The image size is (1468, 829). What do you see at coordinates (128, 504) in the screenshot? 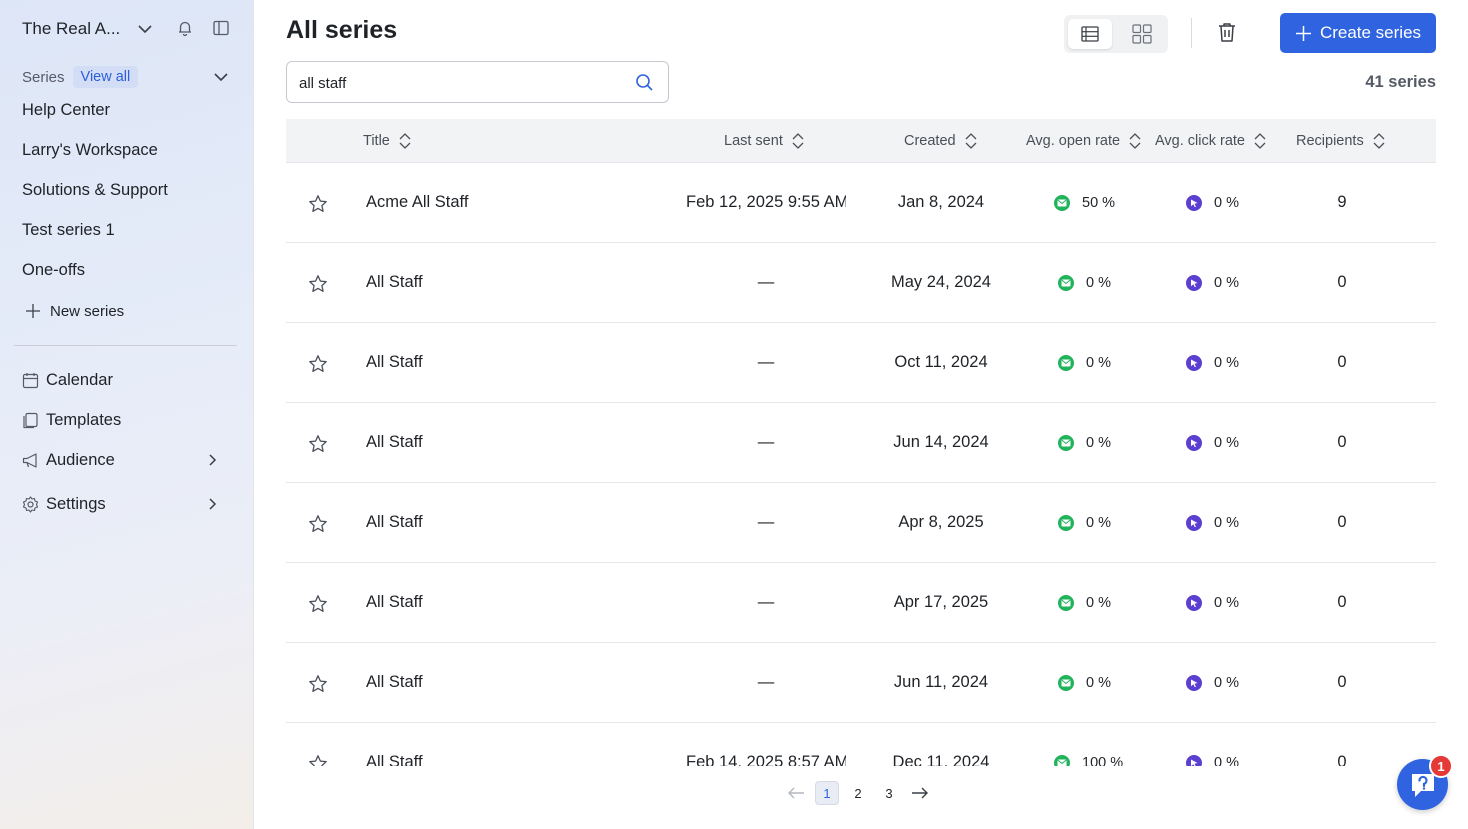
I see `sidebar-item-settings: Settings` at bounding box center [128, 504].